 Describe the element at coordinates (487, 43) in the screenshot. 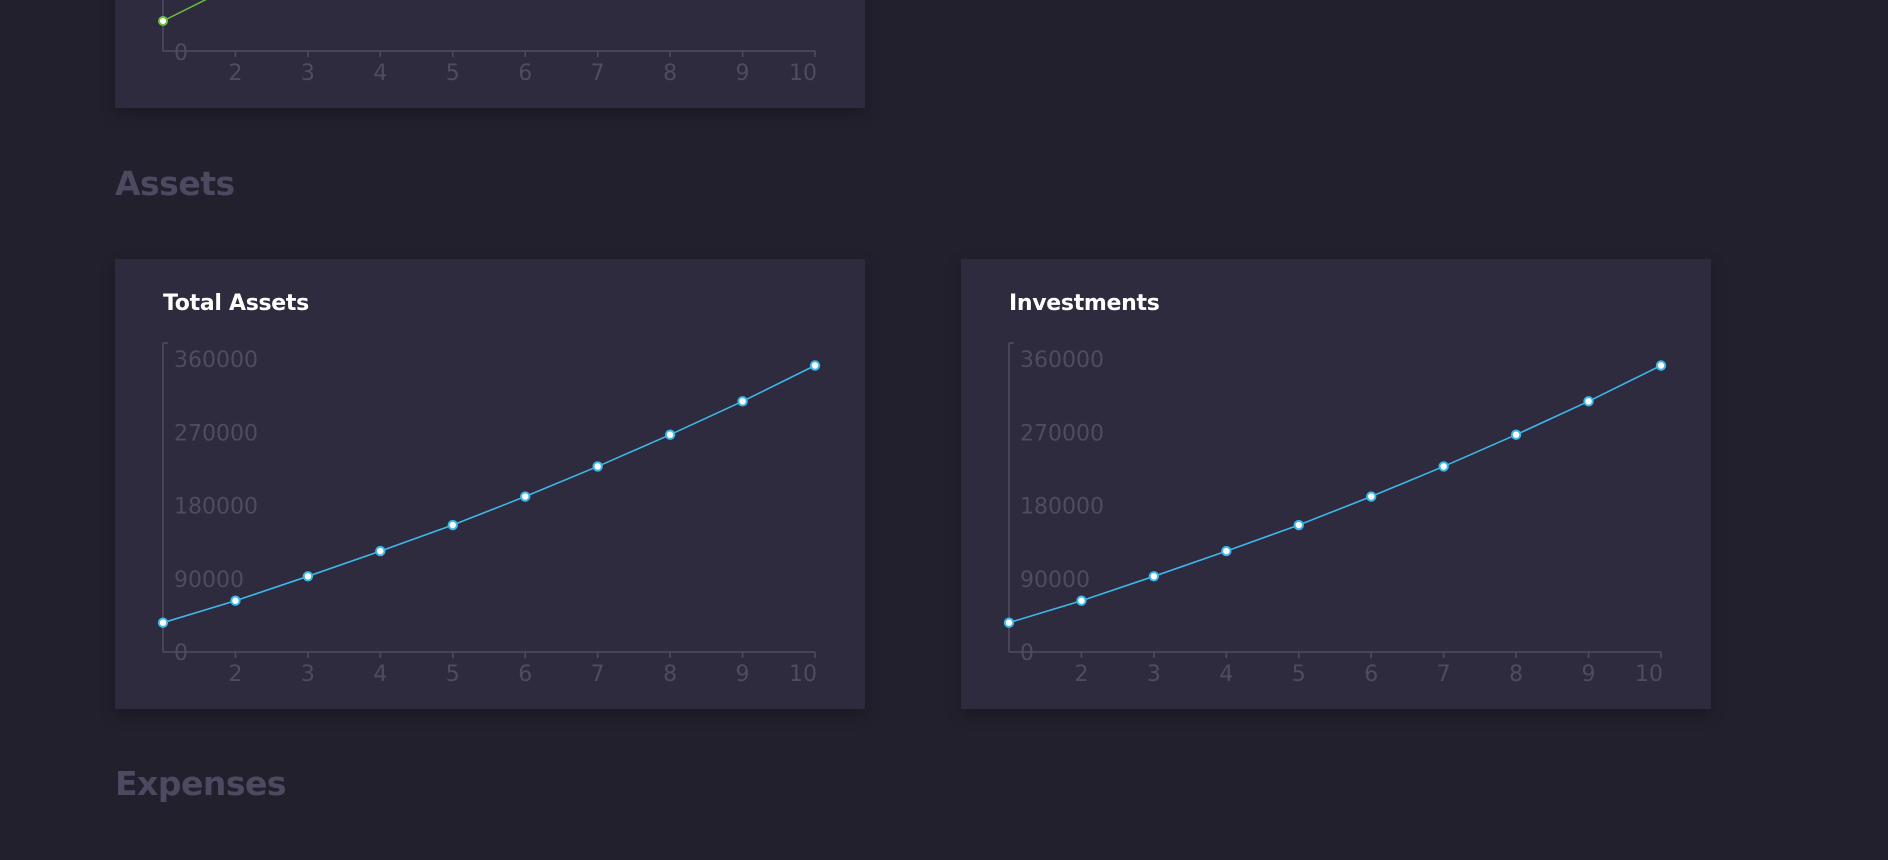

I see `partial-line-chart: 0 2 3 4 5 6 7 8 9 10` at that location.